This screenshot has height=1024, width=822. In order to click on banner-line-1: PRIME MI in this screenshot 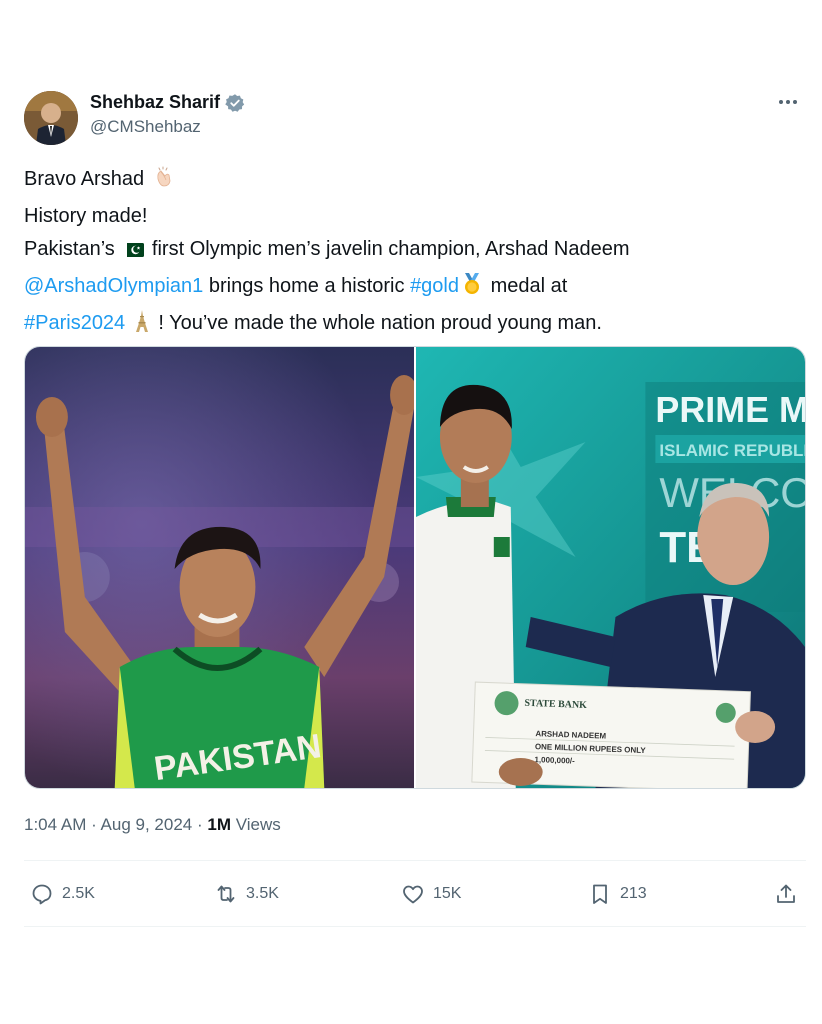, I will do `click(730, 409)`.